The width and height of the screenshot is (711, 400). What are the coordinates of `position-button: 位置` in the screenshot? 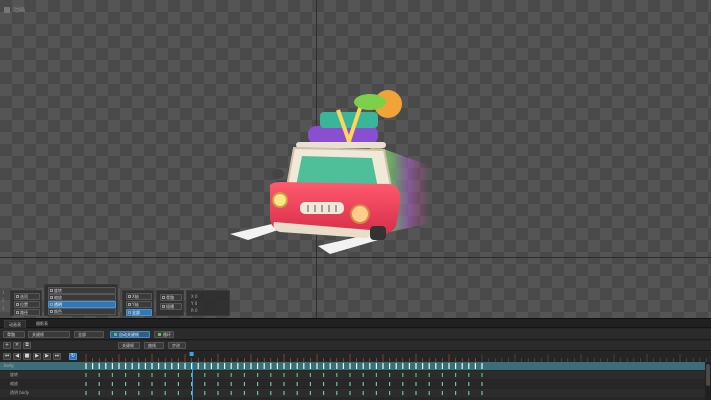 It's located at (27, 304).